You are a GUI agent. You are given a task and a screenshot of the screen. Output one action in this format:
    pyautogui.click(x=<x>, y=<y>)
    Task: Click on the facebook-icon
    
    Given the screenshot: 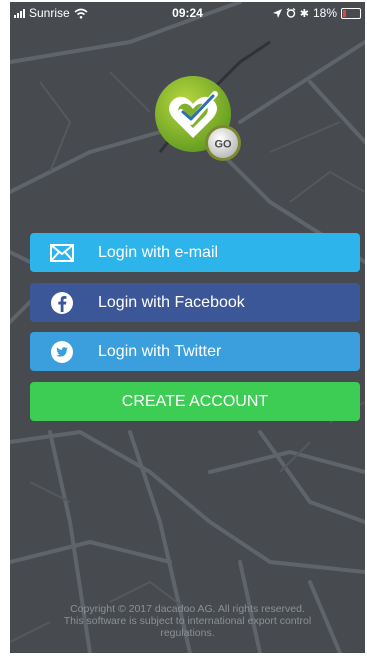 What is the action you would take?
    pyautogui.click(x=62, y=303)
    